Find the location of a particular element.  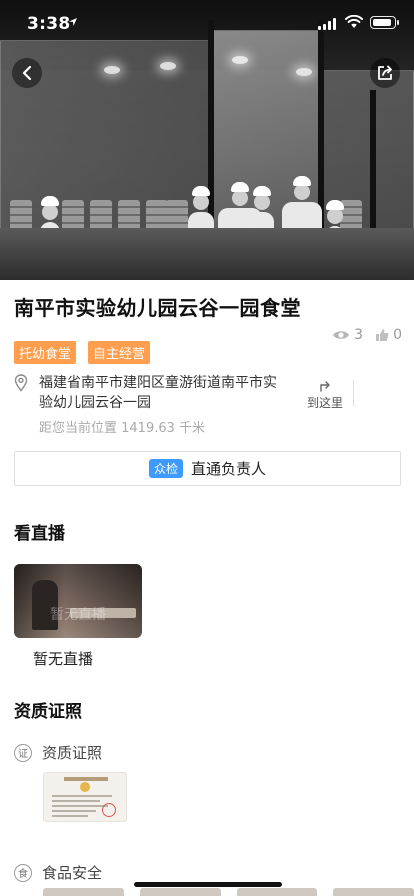

certificate-category-license: 证 资质证照 is located at coordinates (58, 752).